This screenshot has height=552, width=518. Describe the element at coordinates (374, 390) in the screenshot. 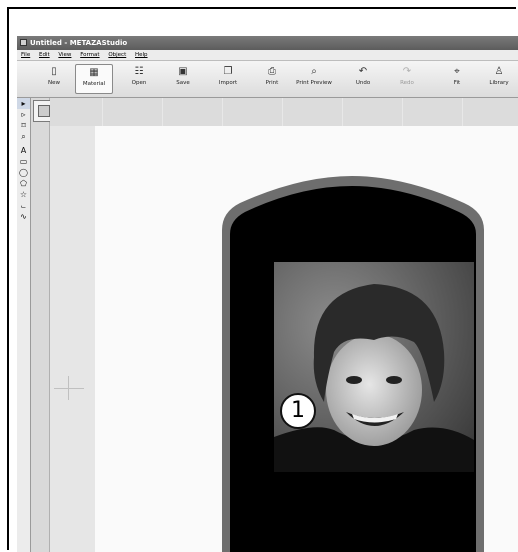

I see `face` at that location.